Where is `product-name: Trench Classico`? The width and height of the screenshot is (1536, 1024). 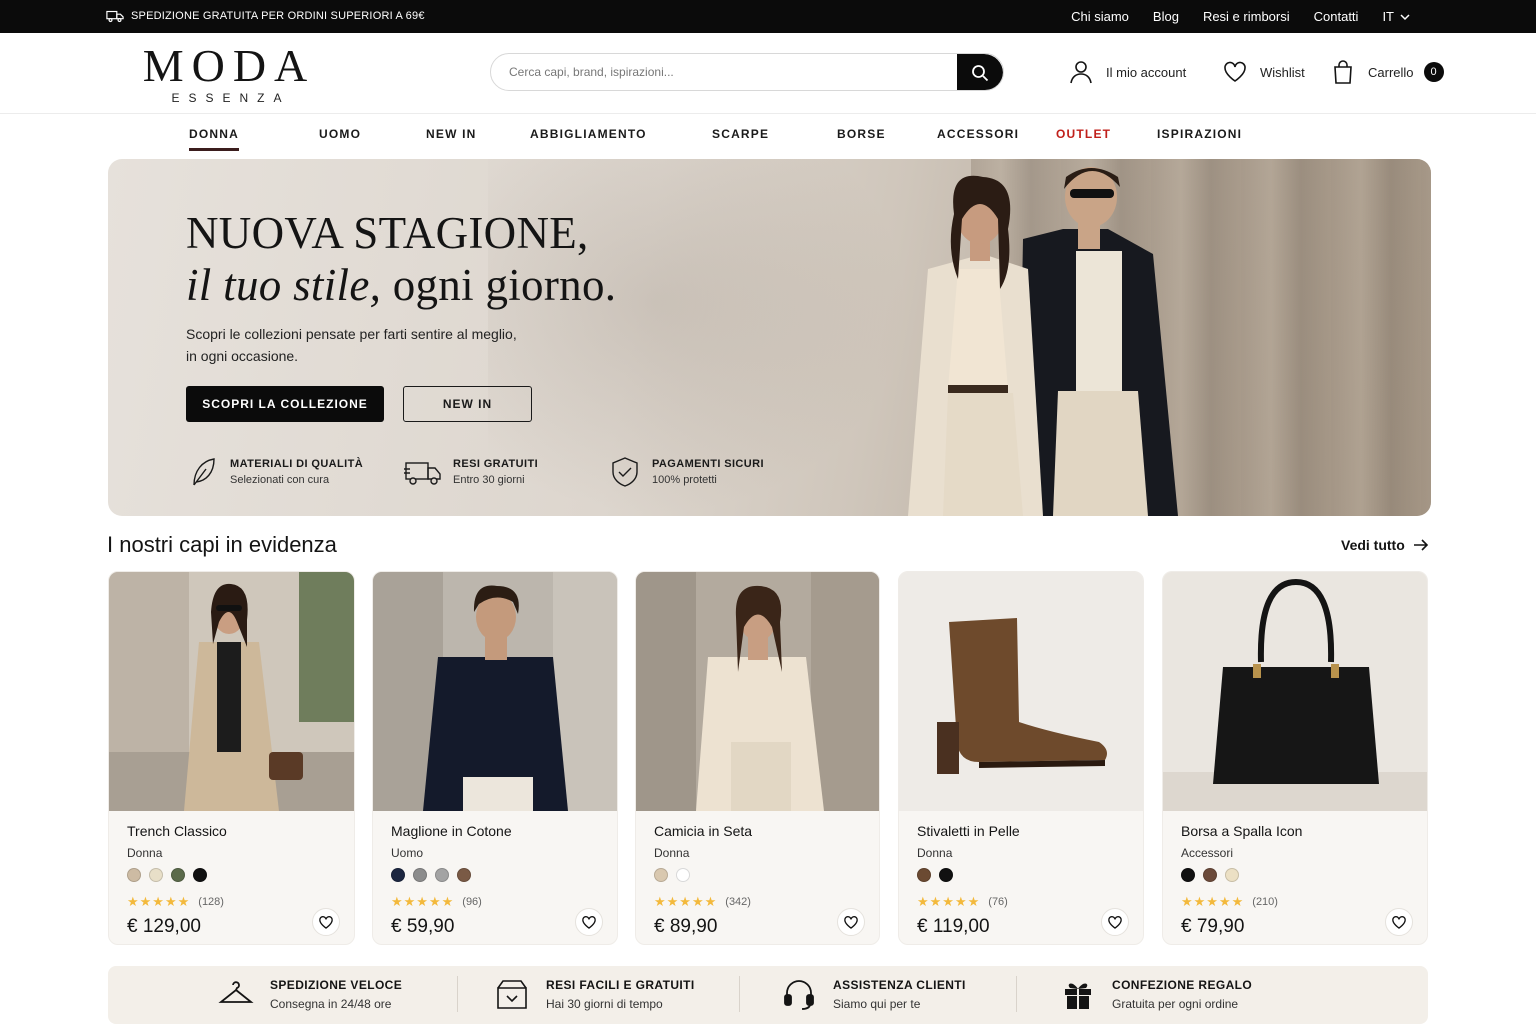
product-name: Trench Classico is located at coordinates (177, 831).